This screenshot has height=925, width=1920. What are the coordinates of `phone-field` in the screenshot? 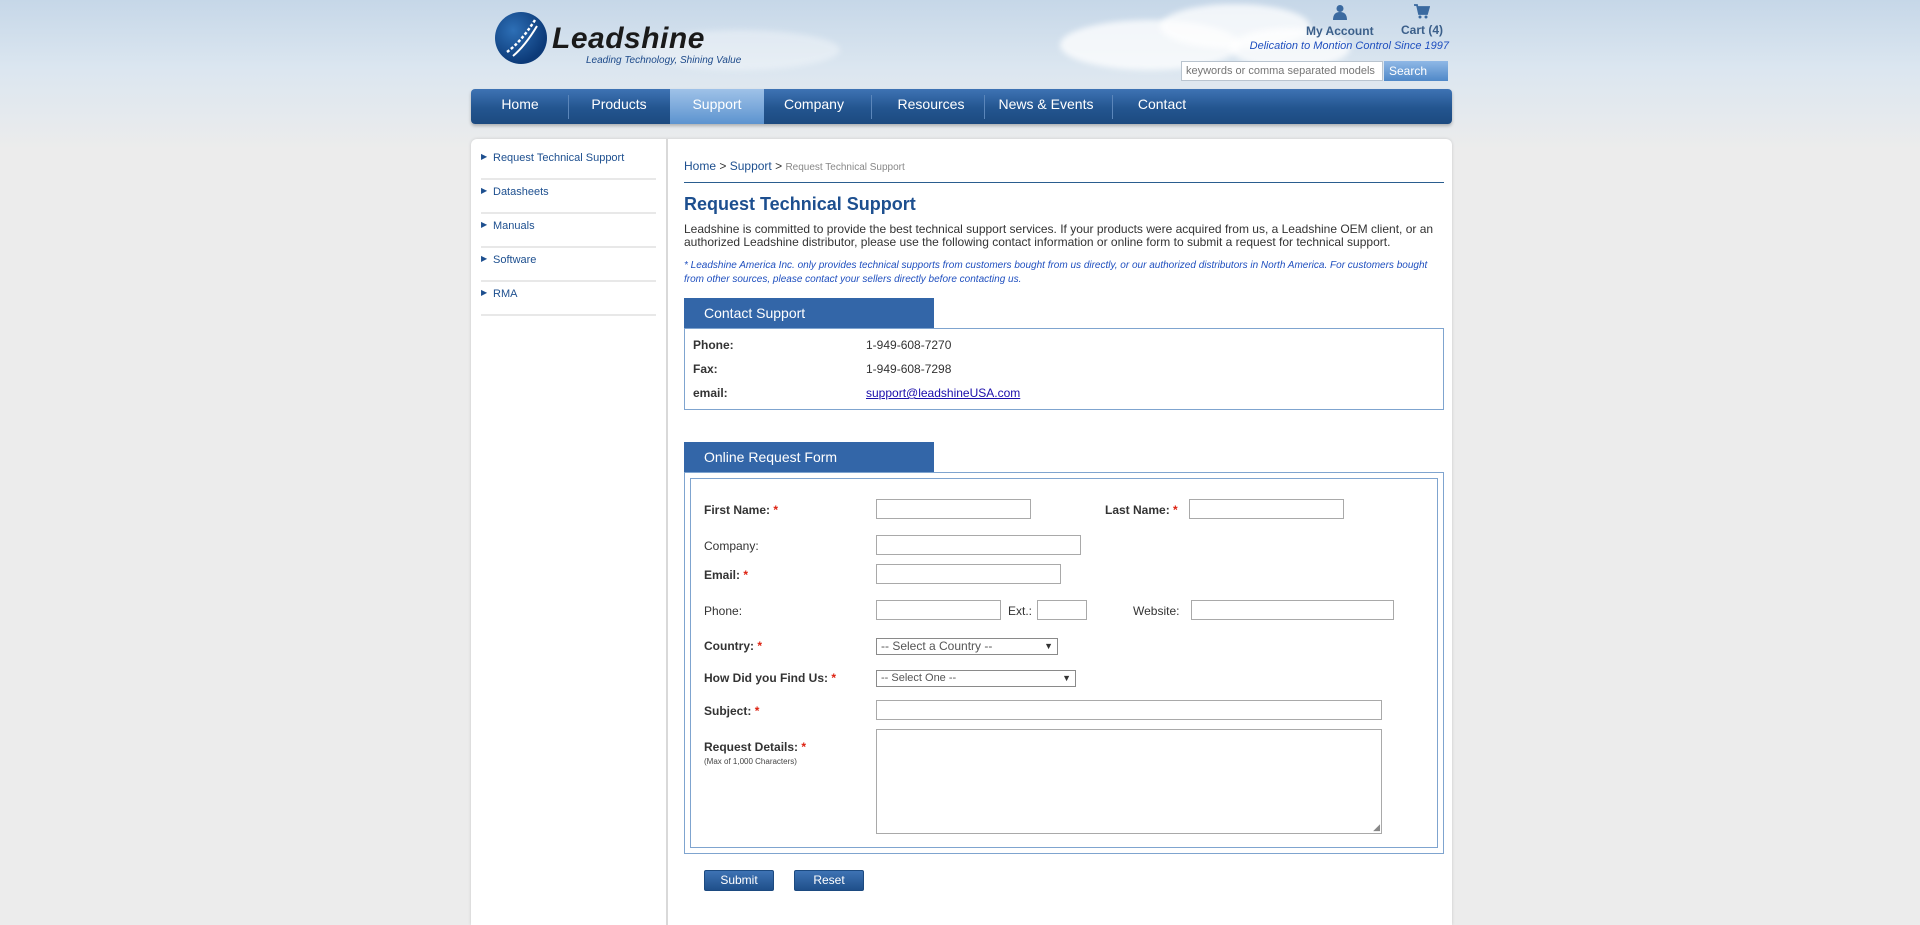 It's located at (938, 610).